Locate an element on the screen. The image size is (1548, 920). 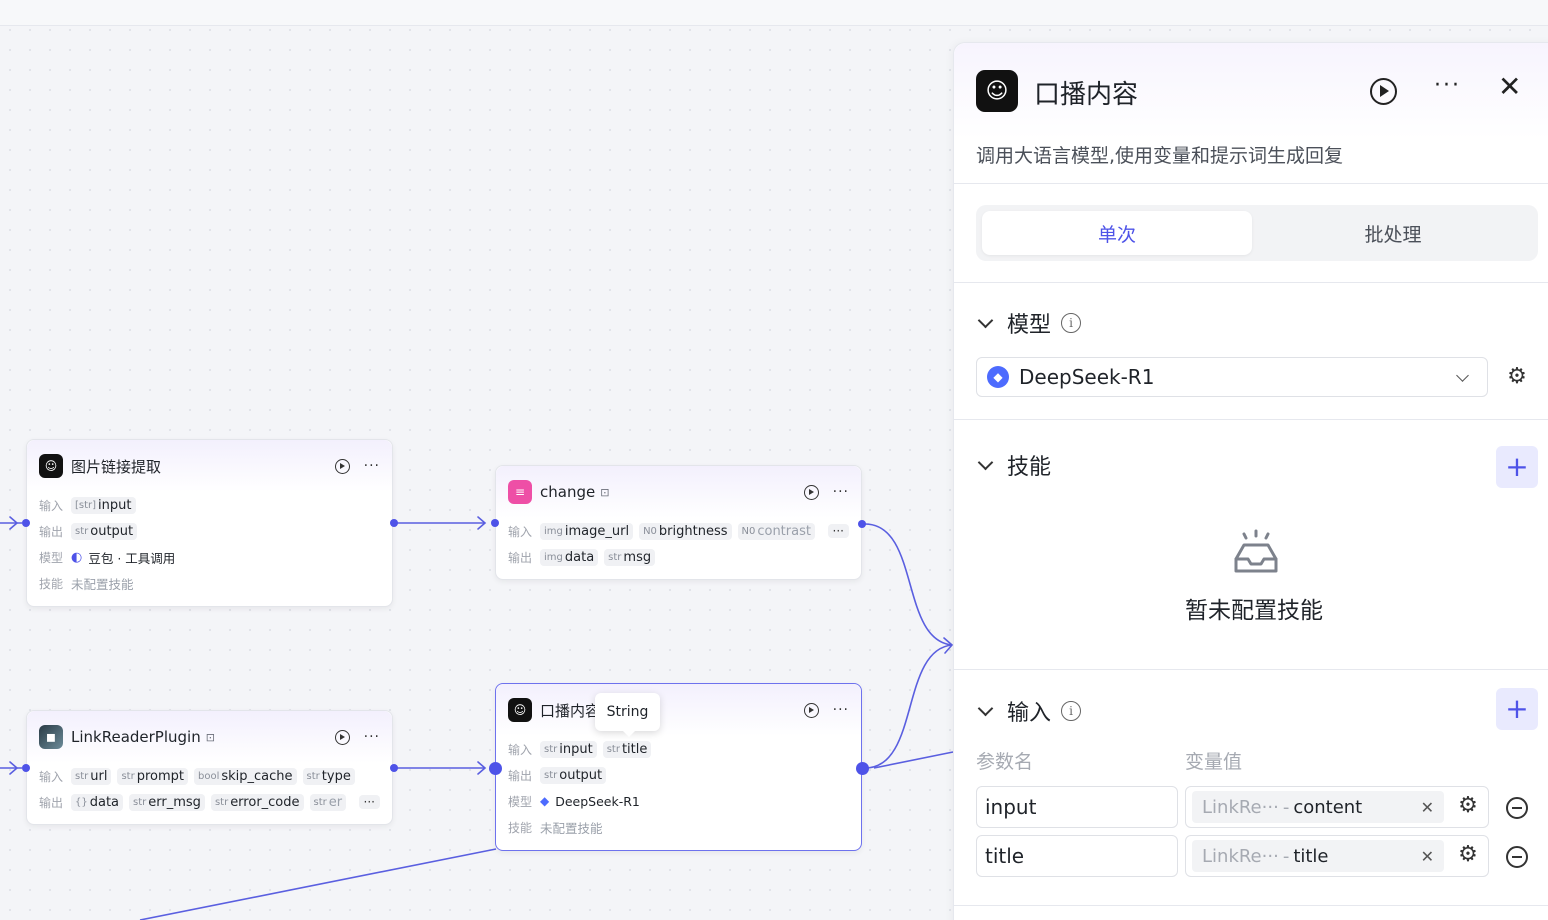
model-row: 模型 ◆ DeepSeek-R1 is located at coordinates (574, 801).